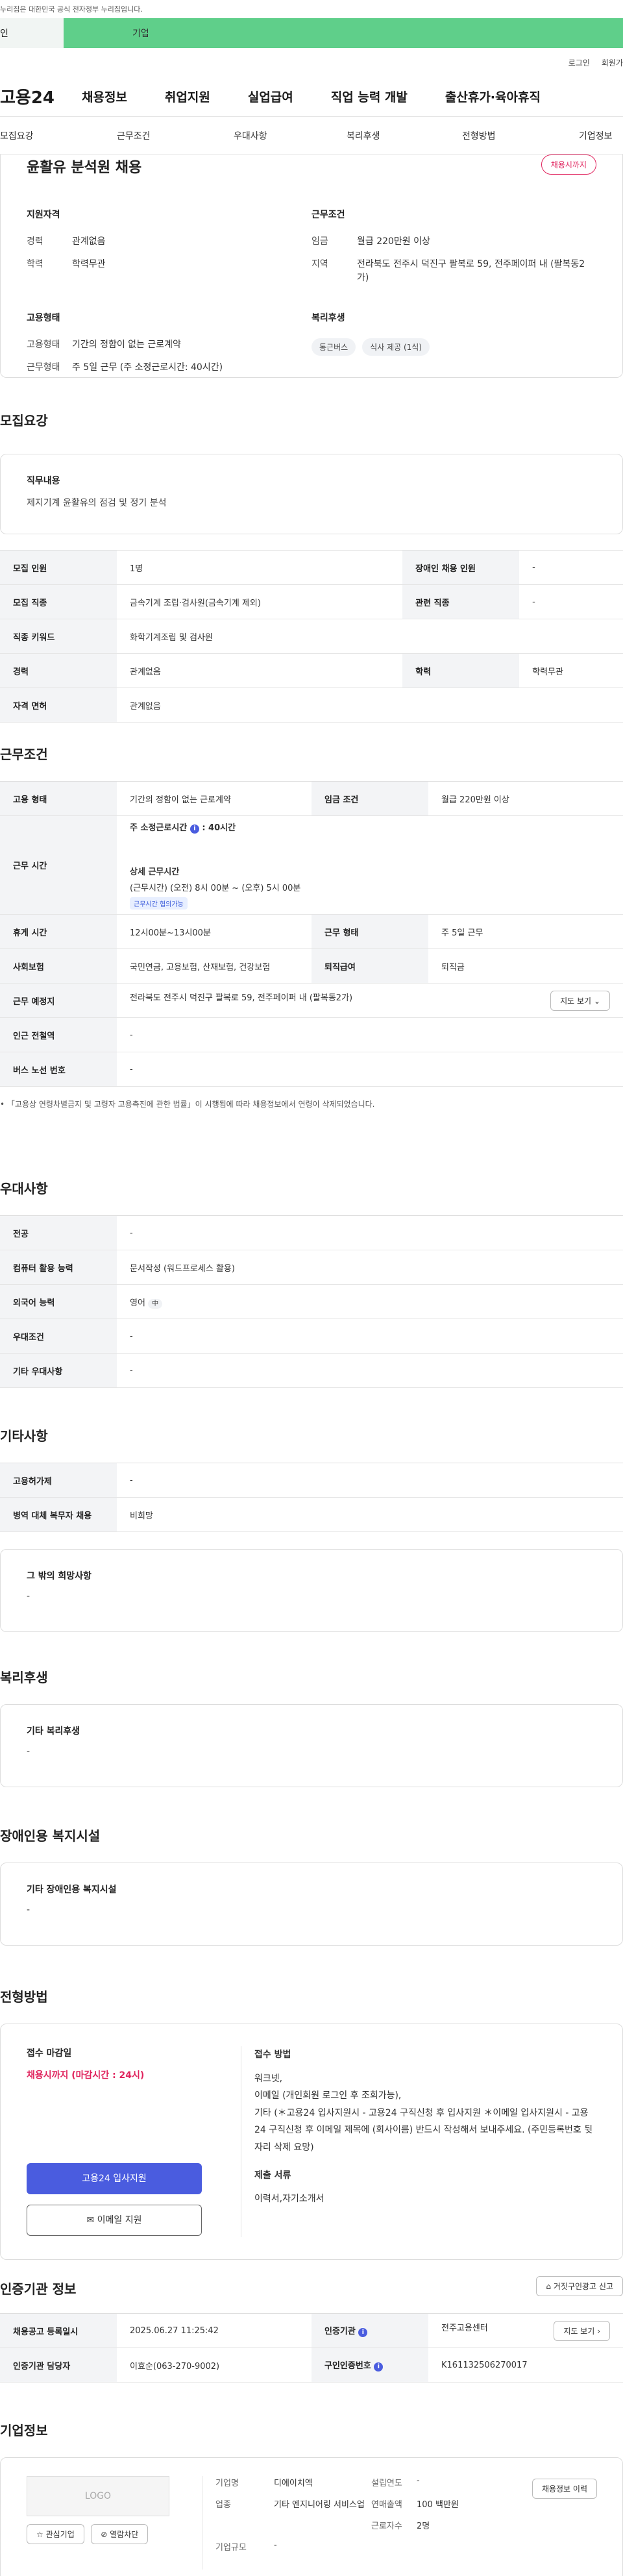  Describe the element at coordinates (370, 705) in the screenshot. I see `cell-value: 관계없음` at that location.